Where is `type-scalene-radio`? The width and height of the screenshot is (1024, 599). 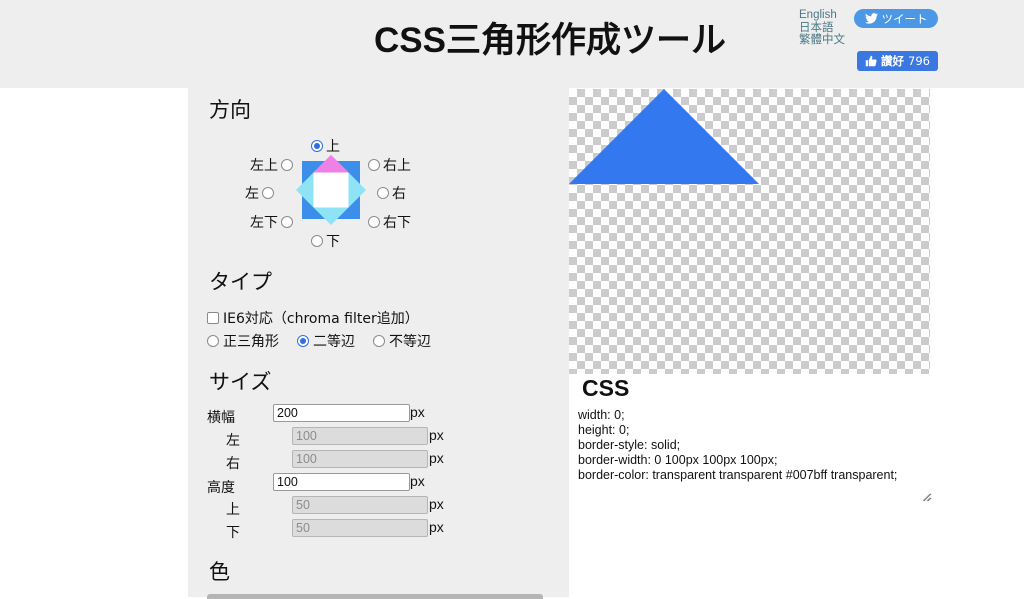
type-scalene-radio is located at coordinates (379, 341).